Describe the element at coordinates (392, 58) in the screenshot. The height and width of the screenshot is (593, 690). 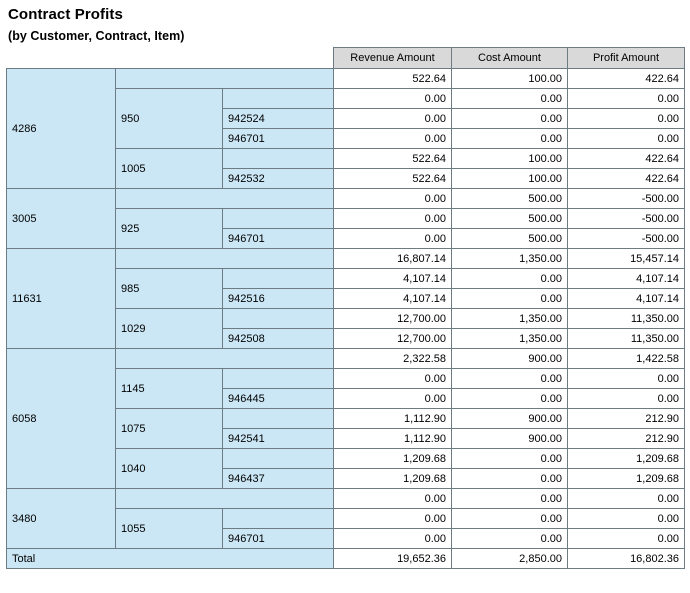
I see `column-header-revenue-amount: Revenue Amount` at that location.